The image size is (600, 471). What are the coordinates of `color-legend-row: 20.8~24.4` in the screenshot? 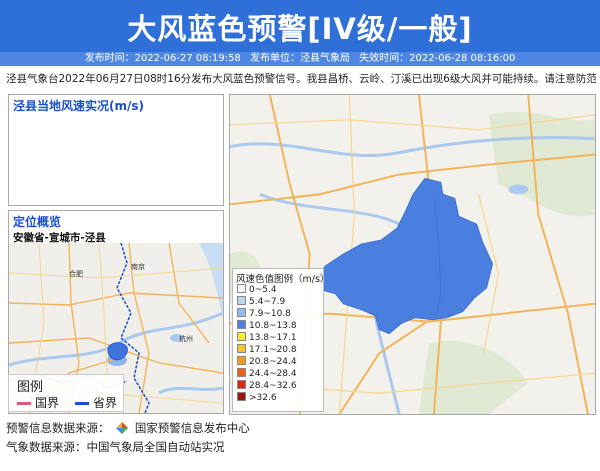 It's located at (267, 361).